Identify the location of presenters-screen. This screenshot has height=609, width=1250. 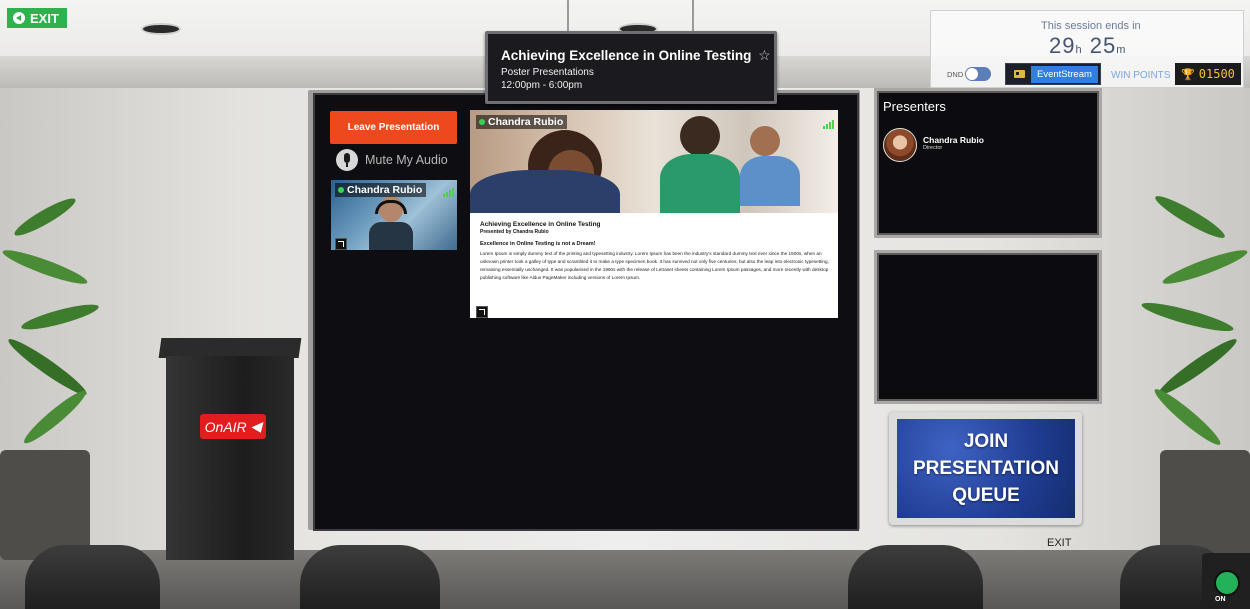
(988, 163).